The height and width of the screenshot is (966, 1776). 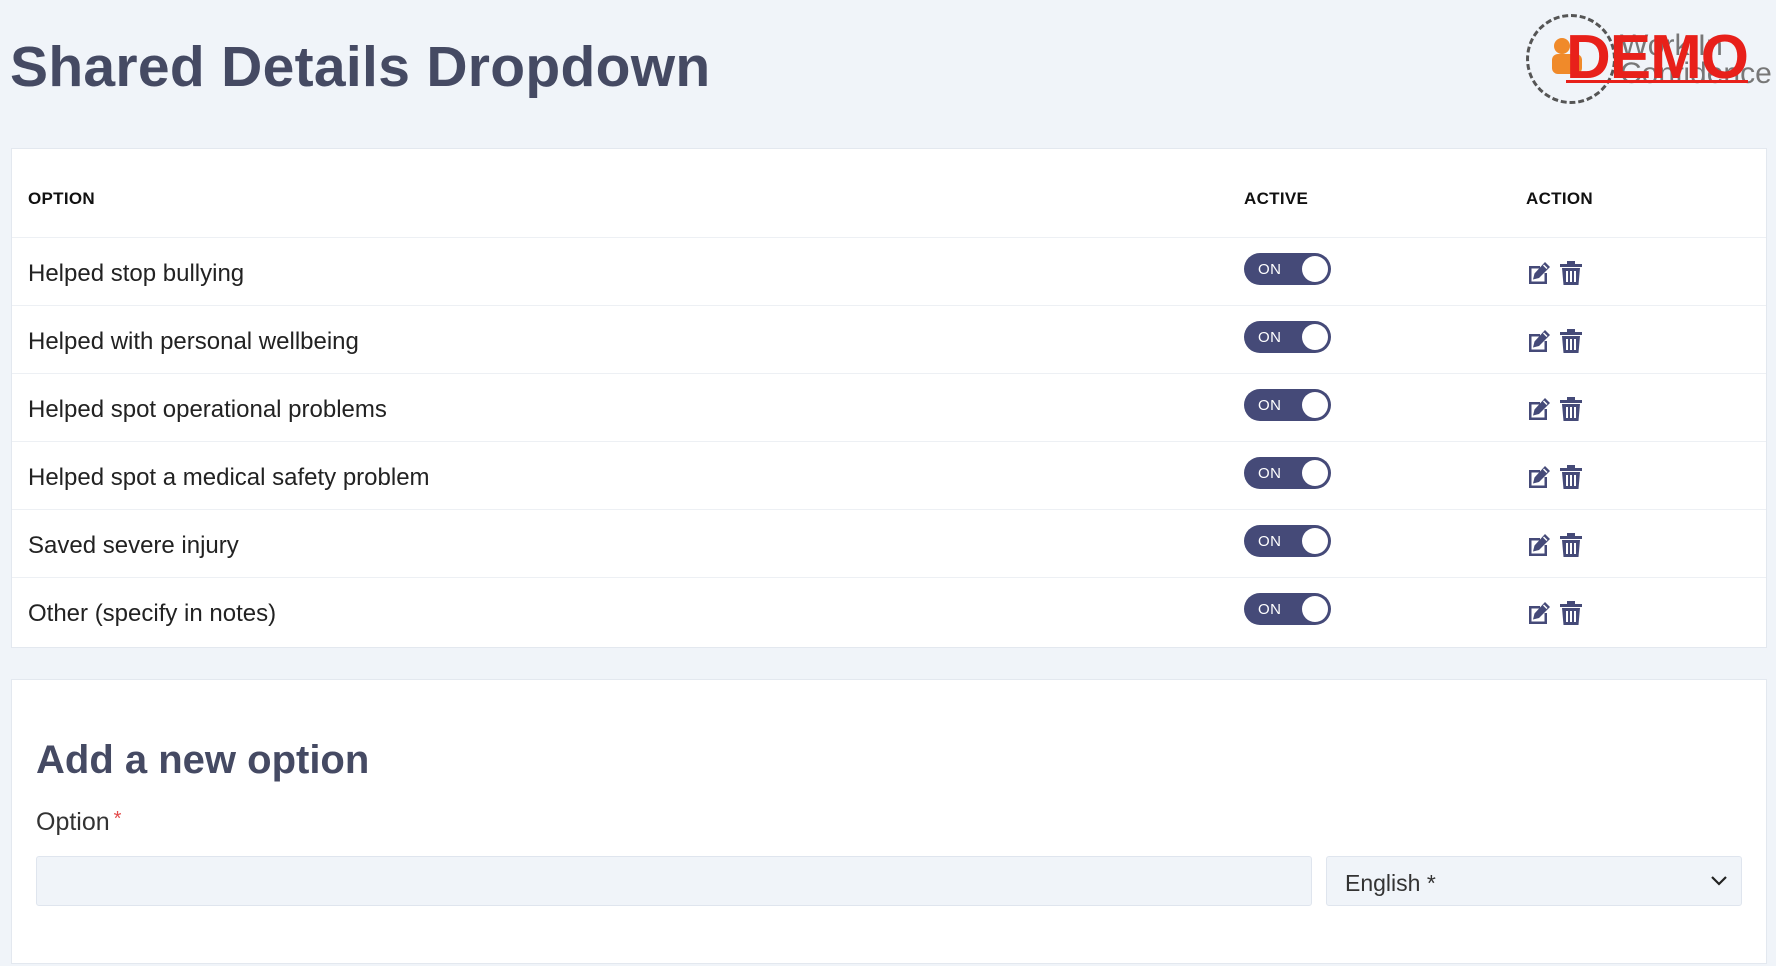 I want to click on table-row: Helped stop bullying ON, so click(x=889, y=272).